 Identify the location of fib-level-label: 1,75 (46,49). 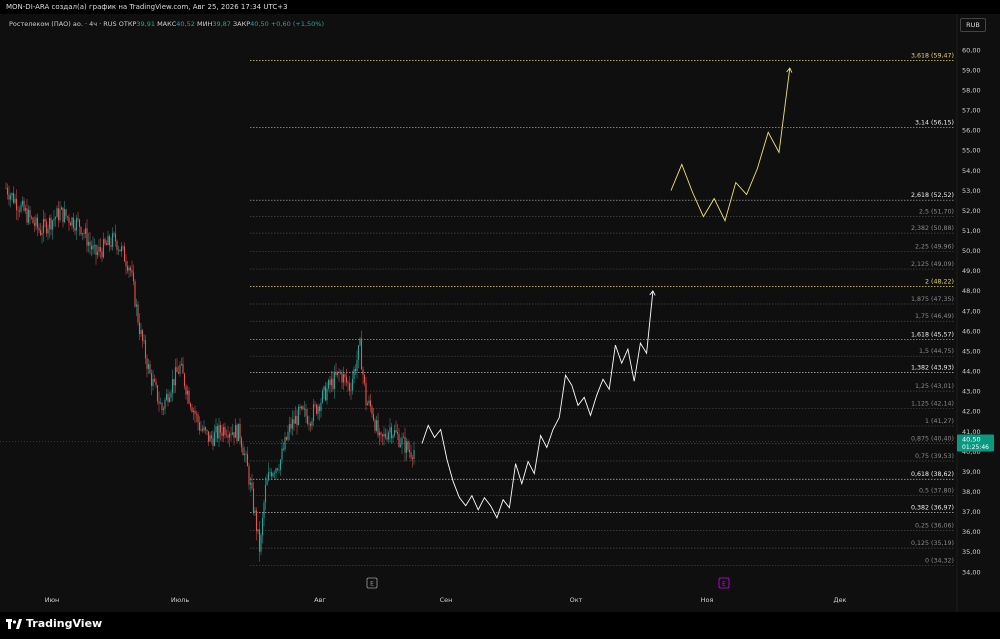
(934, 316).